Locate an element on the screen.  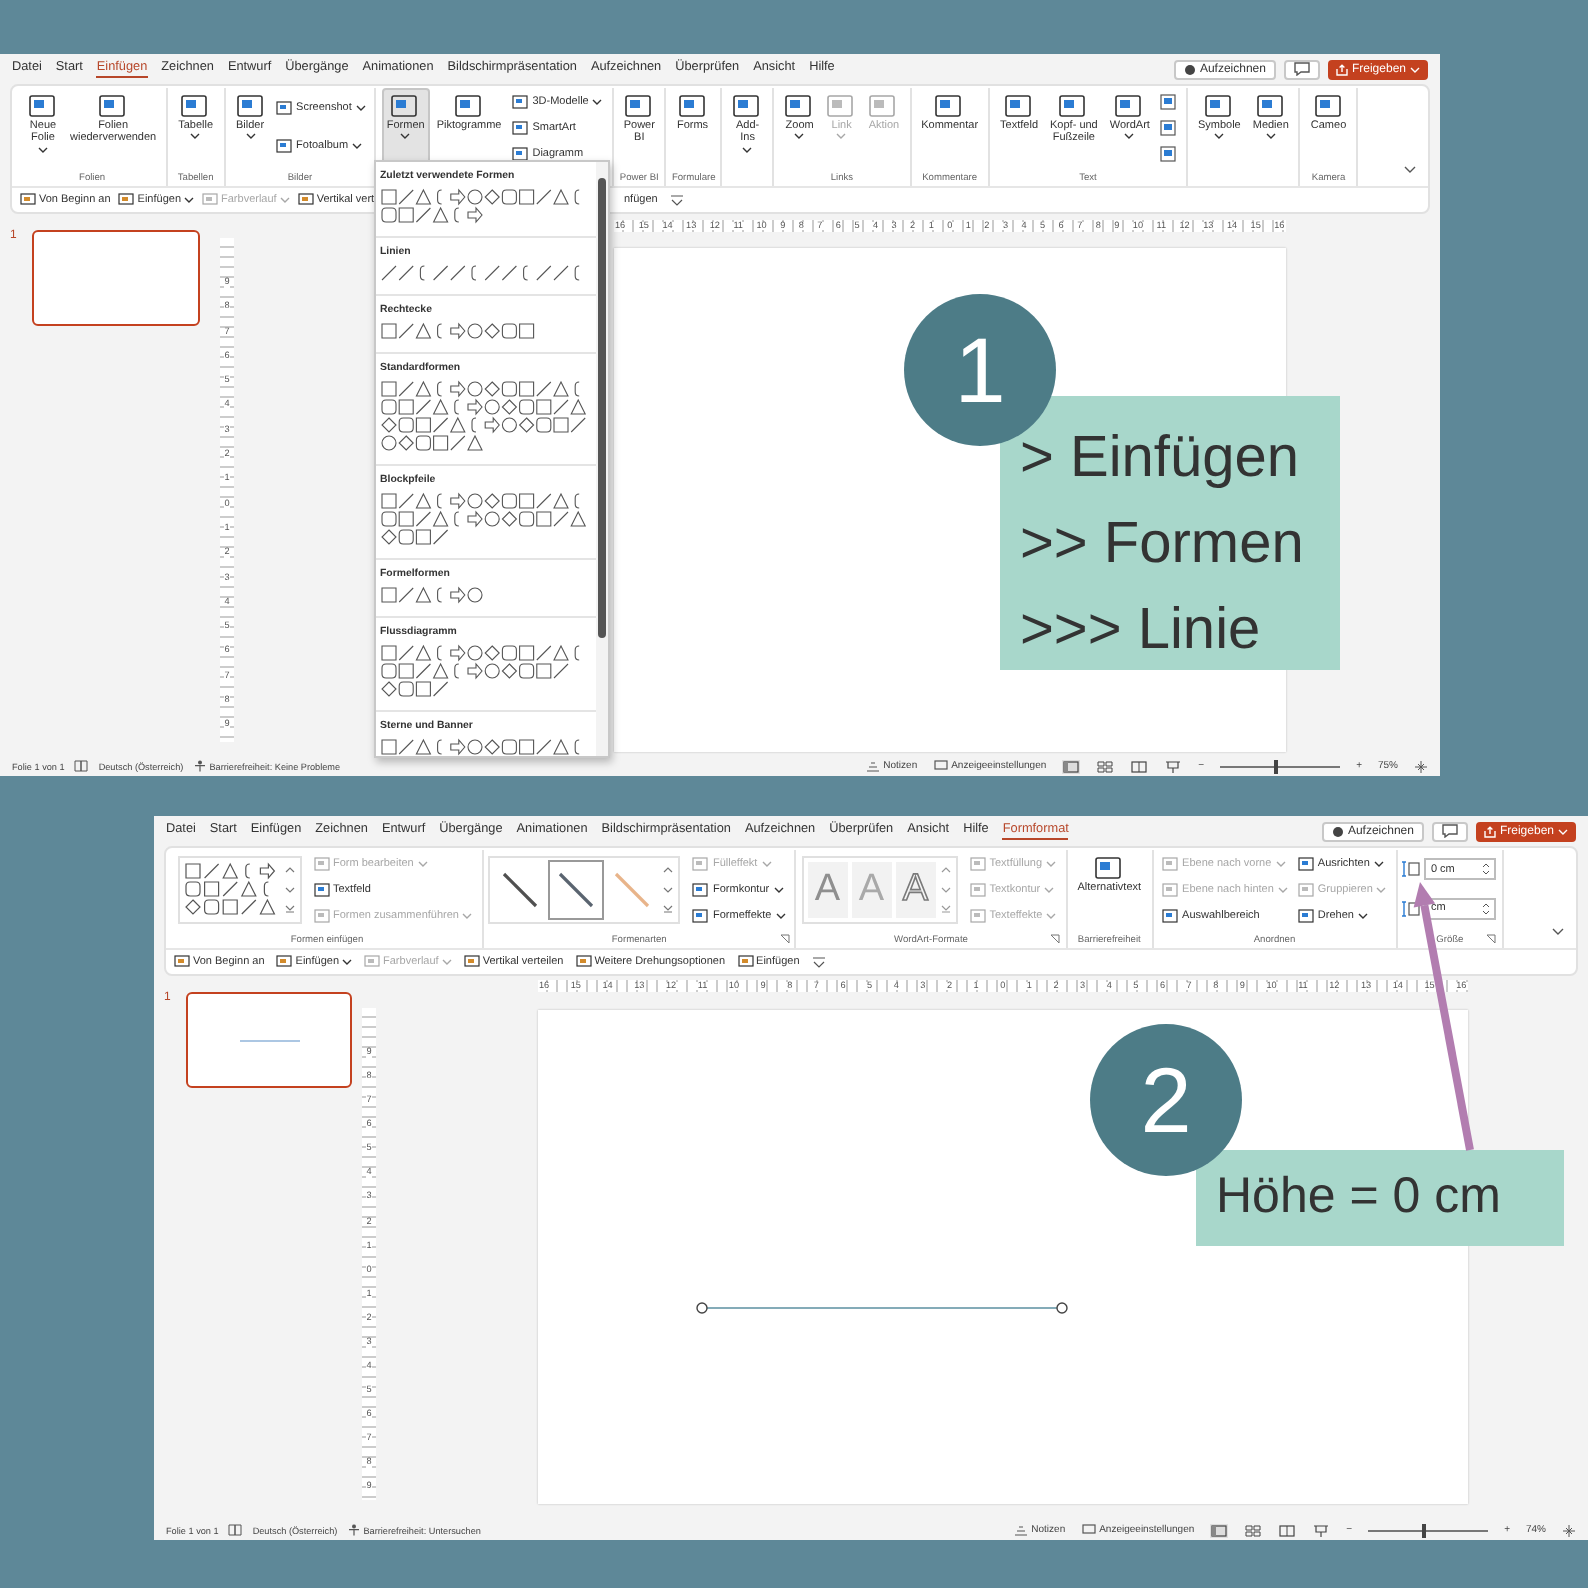
line-drawing is located at coordinates (269, 1040).